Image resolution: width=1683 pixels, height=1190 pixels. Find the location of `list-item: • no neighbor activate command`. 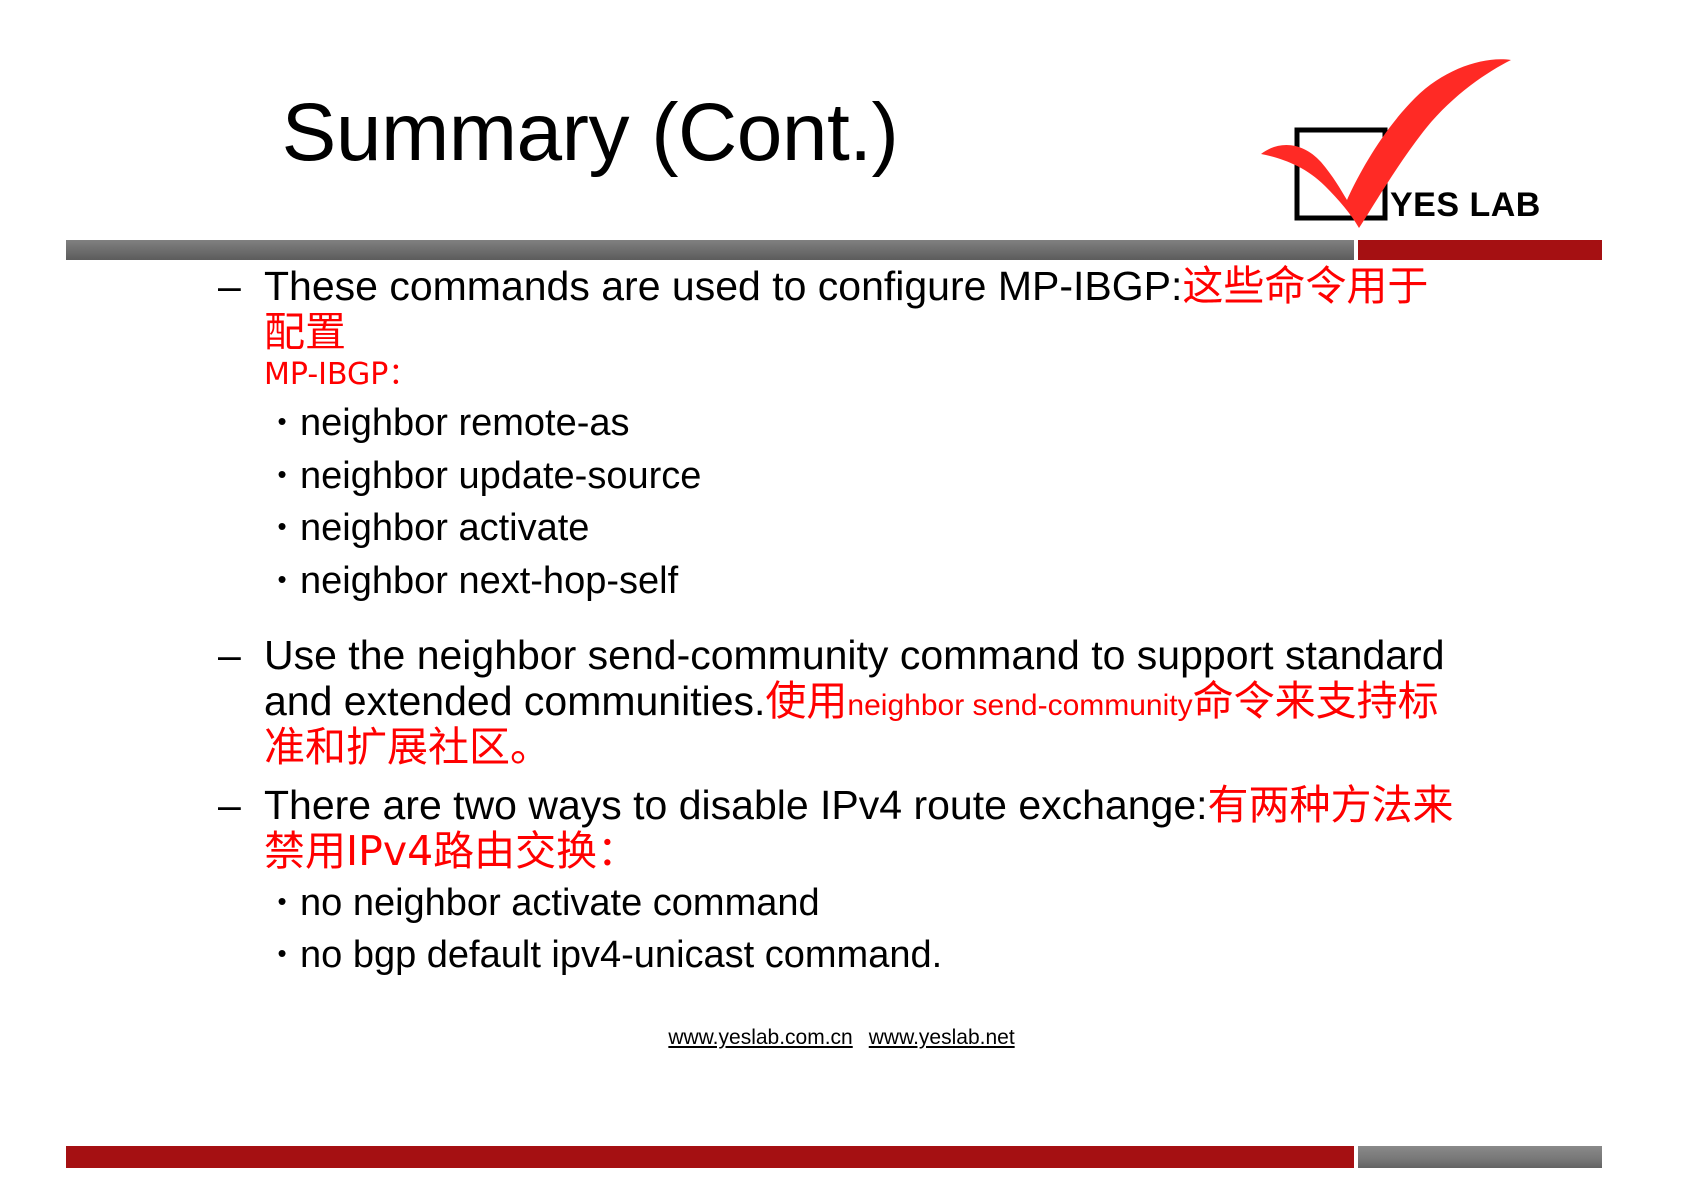

list-item: • no neighbor activate command is located at coordinates (866, 903).